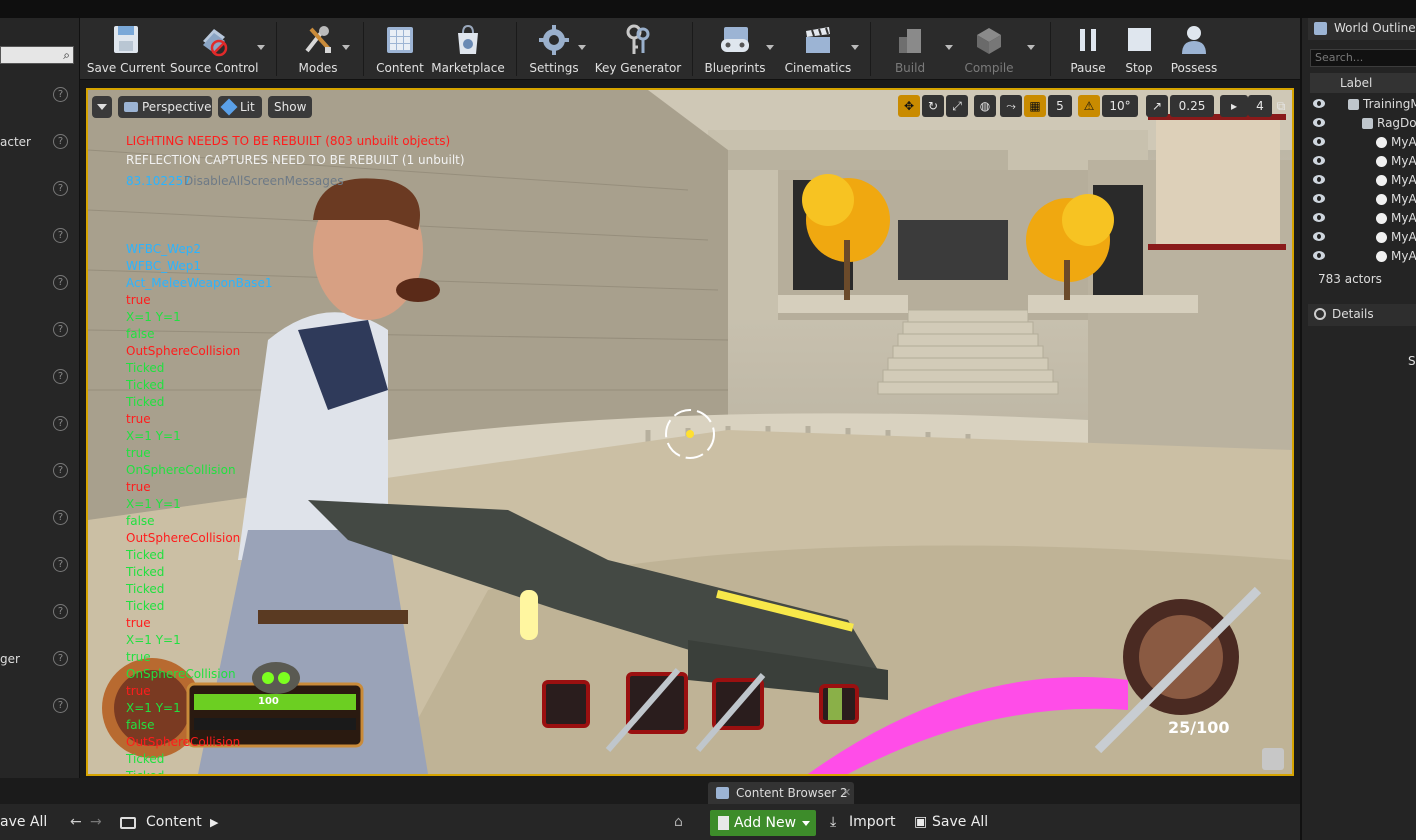 Image resolution: width=1416 pixels, height=840 pixels. What do you see at coordinates (76, 822) in the screenshot?
I see `back-arrow-icon: ←` at bounding box center [76, 822].